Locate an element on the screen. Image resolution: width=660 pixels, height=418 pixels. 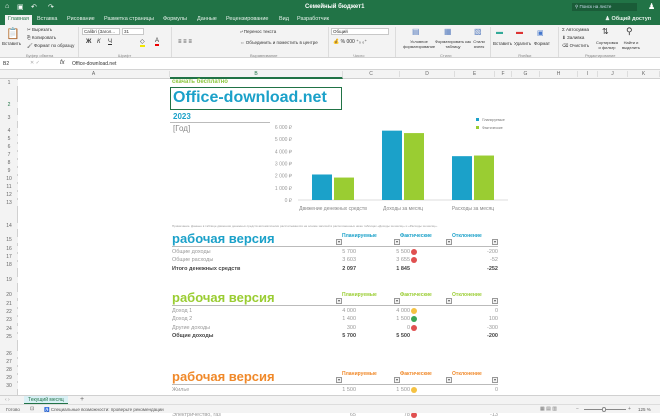
row-header-15: 15 is located at coordinates (9, 240).